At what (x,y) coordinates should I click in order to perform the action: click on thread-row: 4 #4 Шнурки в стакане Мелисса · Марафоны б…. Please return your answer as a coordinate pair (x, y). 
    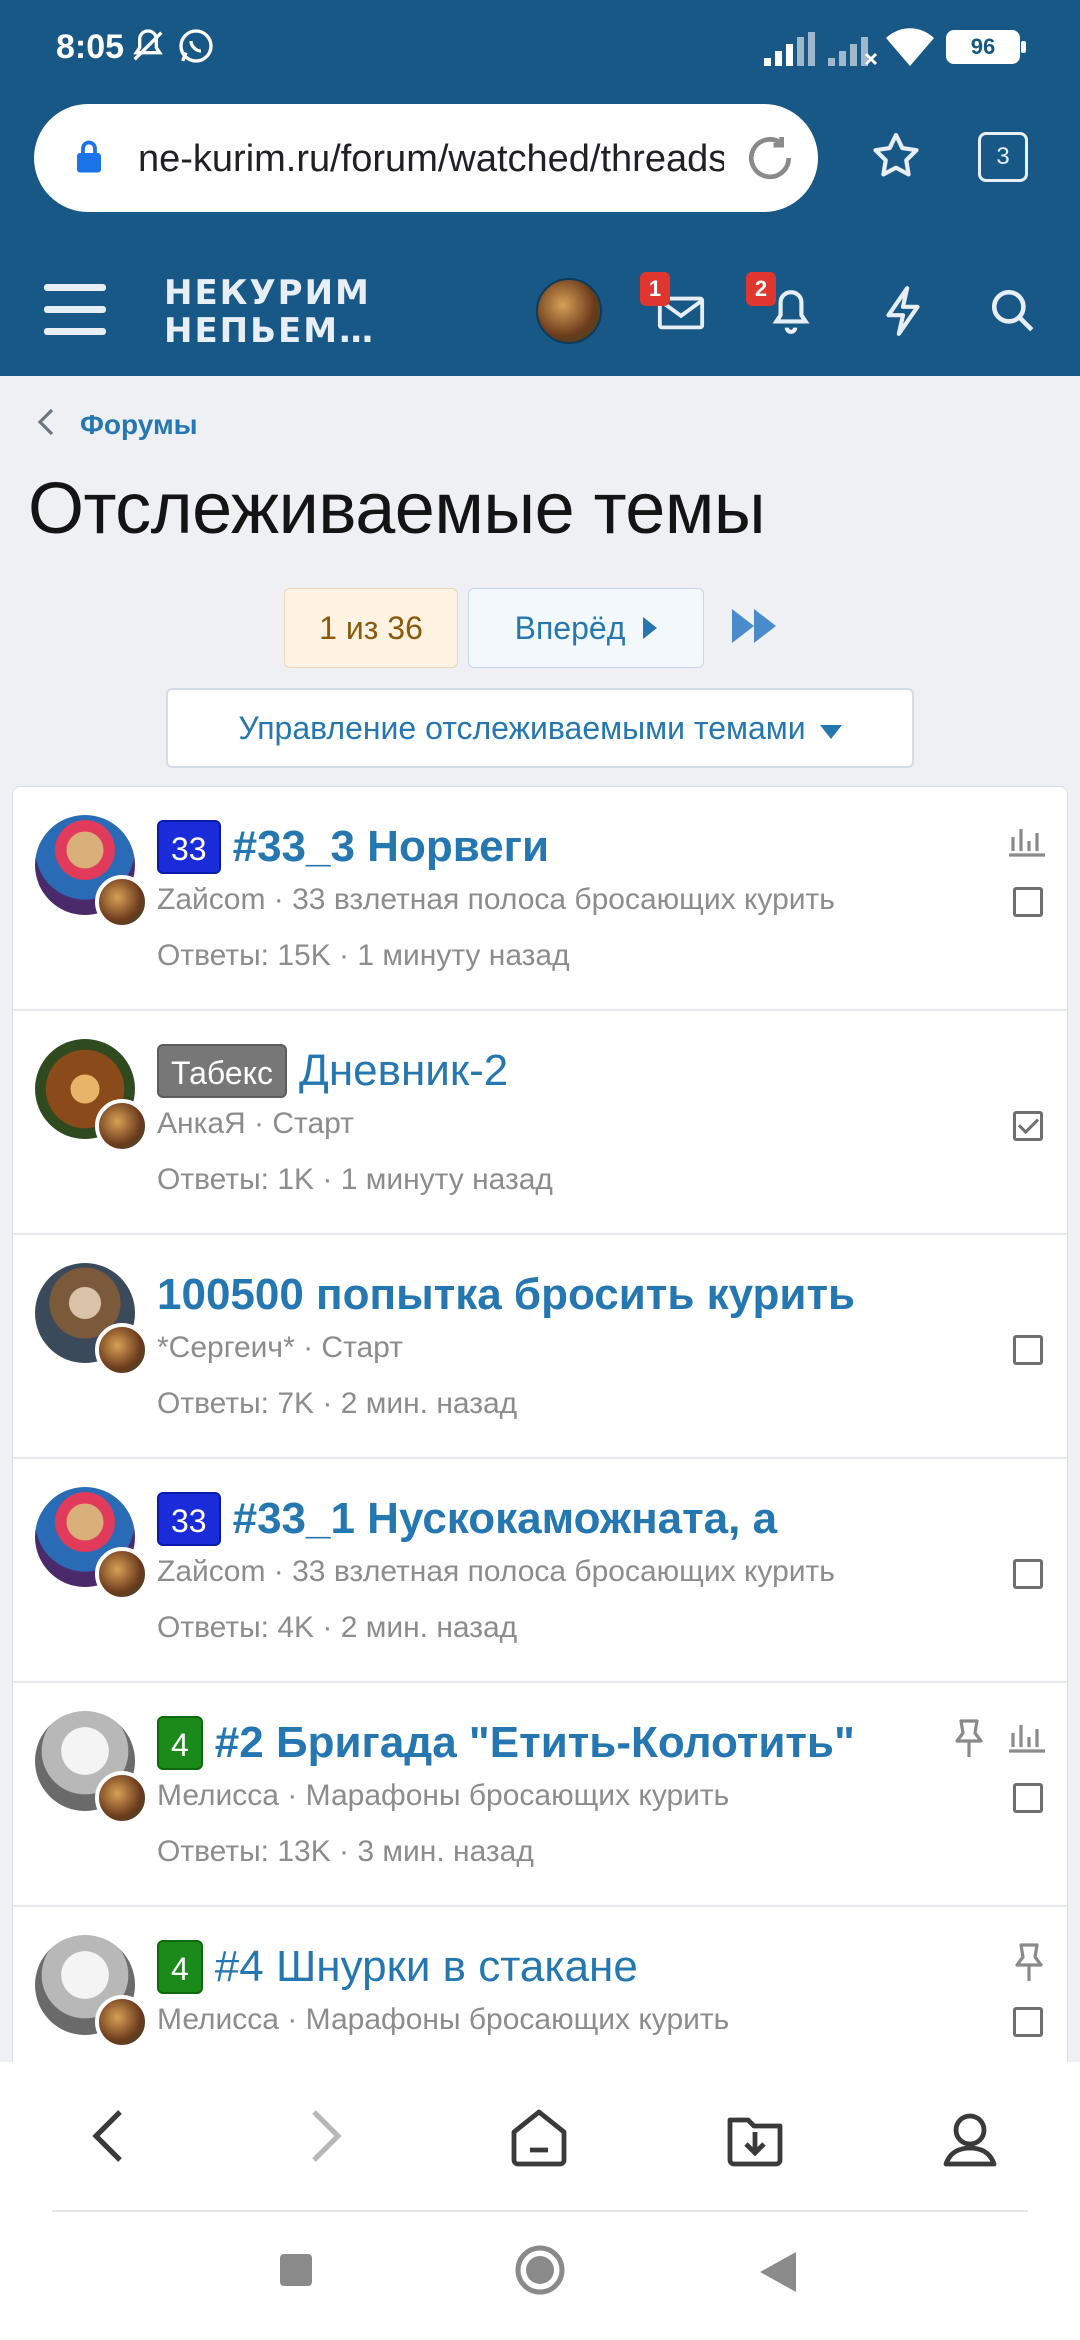
    Looking at the image, I should click on (540, 1986).